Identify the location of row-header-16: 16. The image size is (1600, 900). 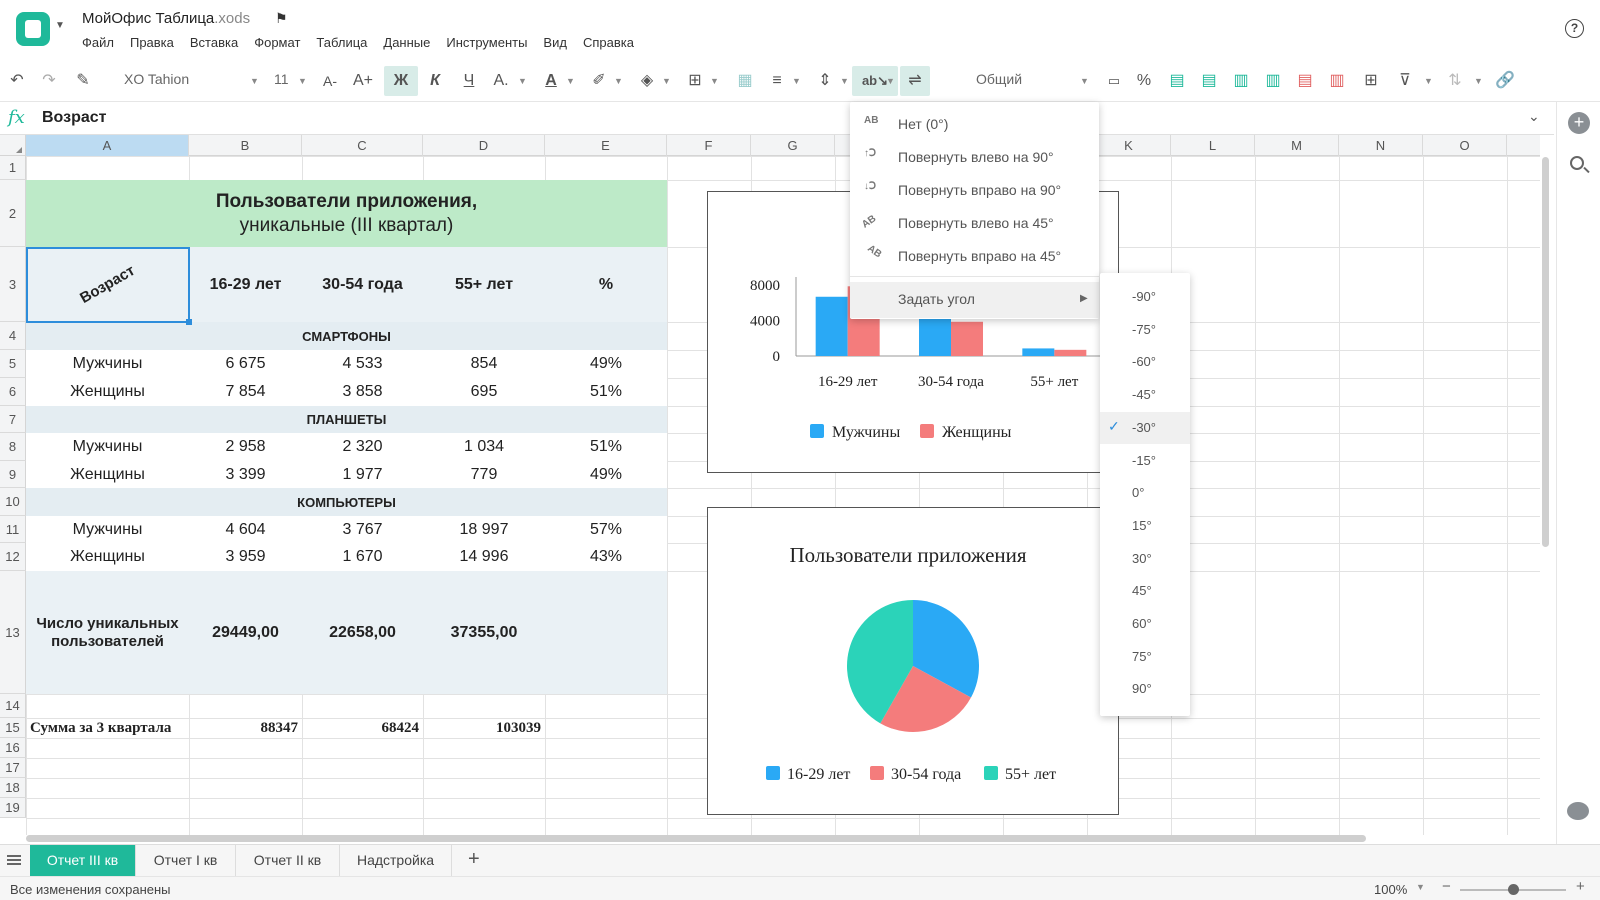
(13, 748).